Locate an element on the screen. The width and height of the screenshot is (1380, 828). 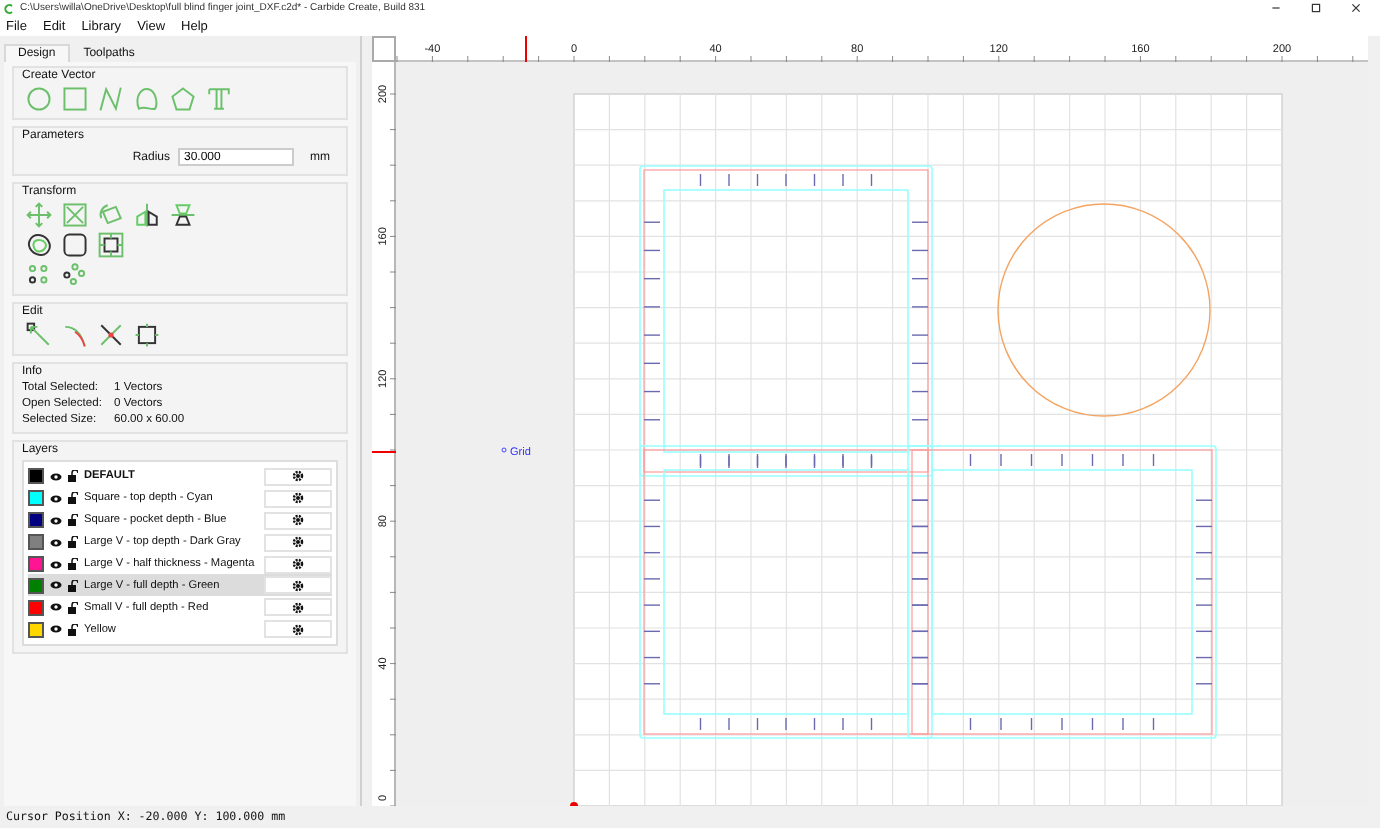
rounded-square-icon is located at coordinates (75, 245).